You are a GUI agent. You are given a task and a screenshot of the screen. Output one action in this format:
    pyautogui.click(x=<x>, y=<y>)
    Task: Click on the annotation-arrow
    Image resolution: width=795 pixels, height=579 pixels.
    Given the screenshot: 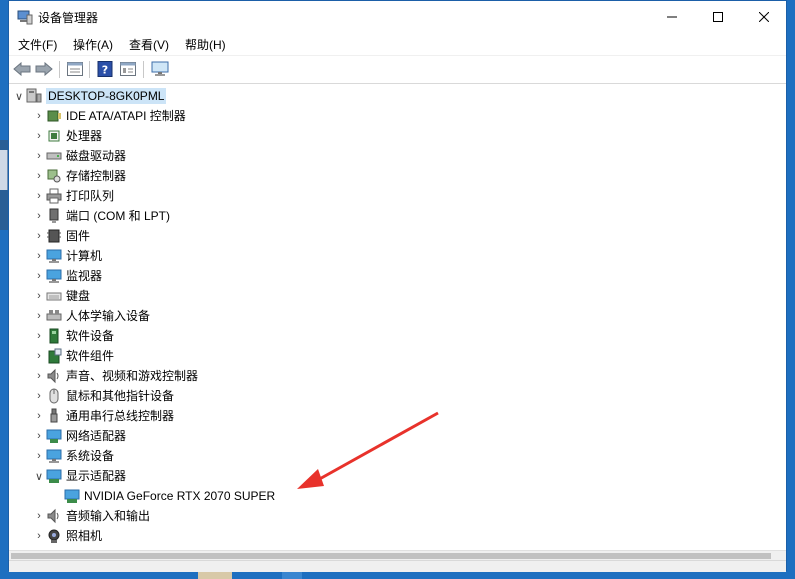 What is the action you would take?
    pyautogui.click(x=368, y=450)
    